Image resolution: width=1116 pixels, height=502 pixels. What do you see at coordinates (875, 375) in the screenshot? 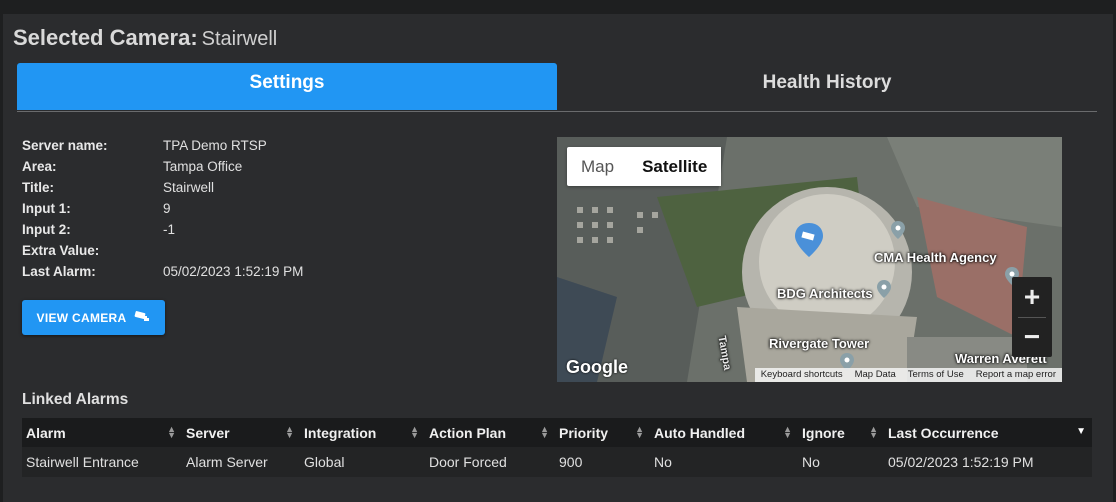
I see `map-data-link: Map Data` at bounding box center [875, 375].